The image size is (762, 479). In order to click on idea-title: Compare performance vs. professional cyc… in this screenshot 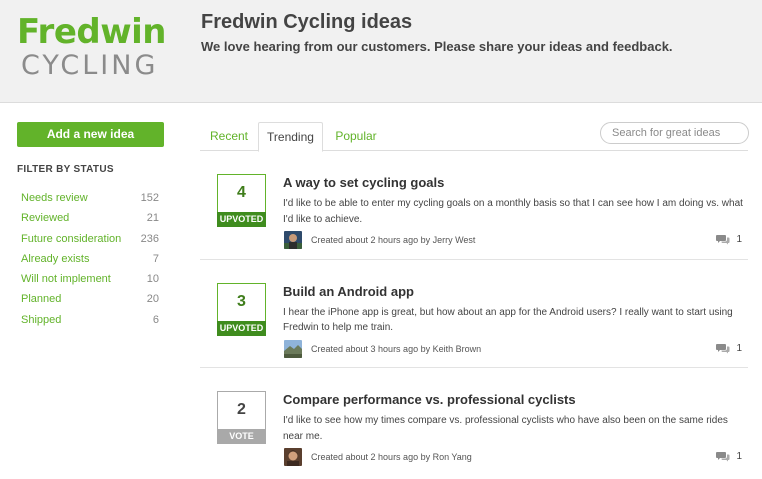, I will do `click(429, 399)`.